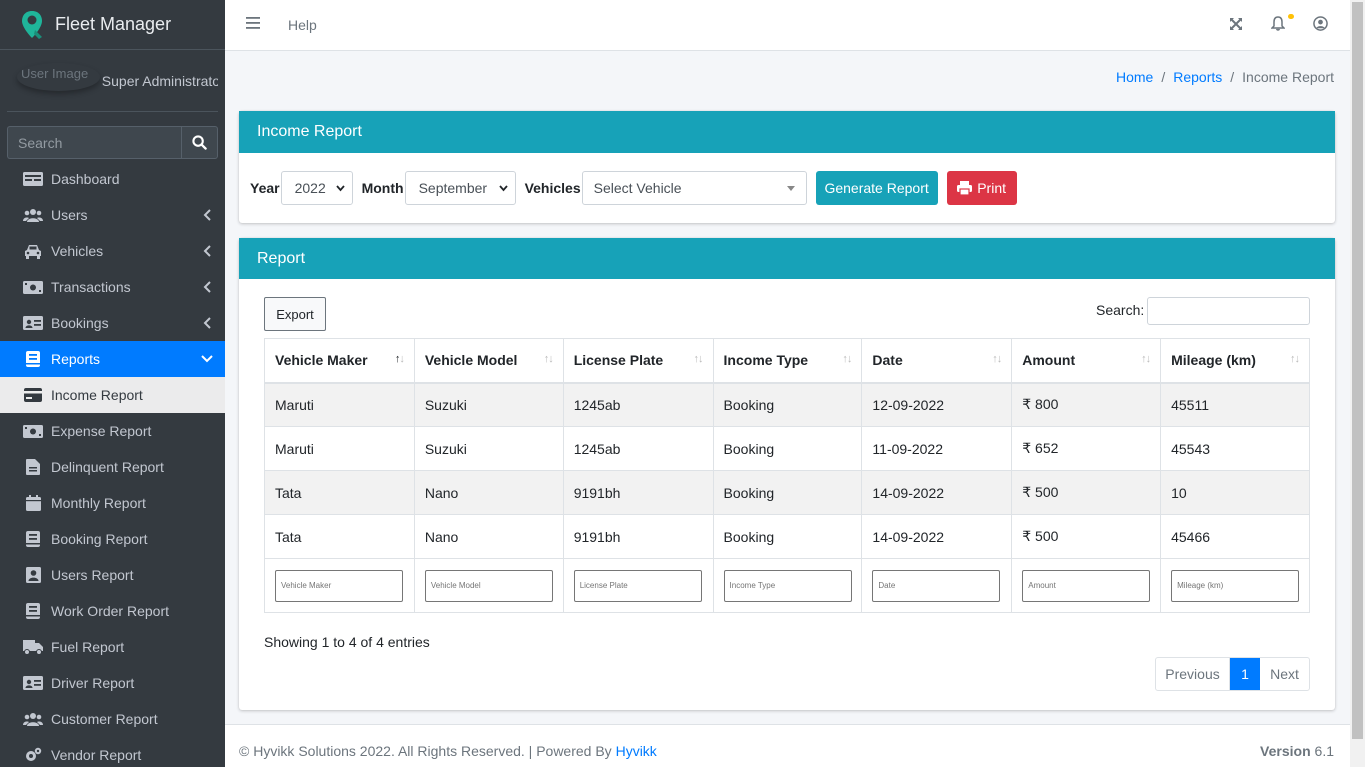 The width and height of the screenshot is (1365, 767). What do you see at coordinates (112, 215) in the screenshot?
I see `nav-users: Users` at bounding box center [112, 215].